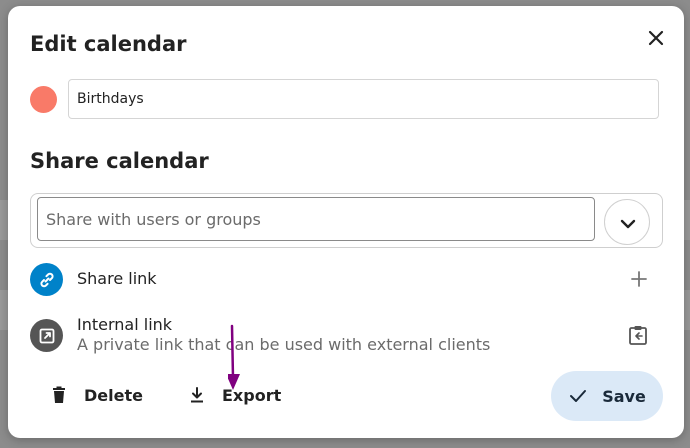  Describe the element at coordinates (197, 395) in the screenshot. I see `download-icon` at that location.